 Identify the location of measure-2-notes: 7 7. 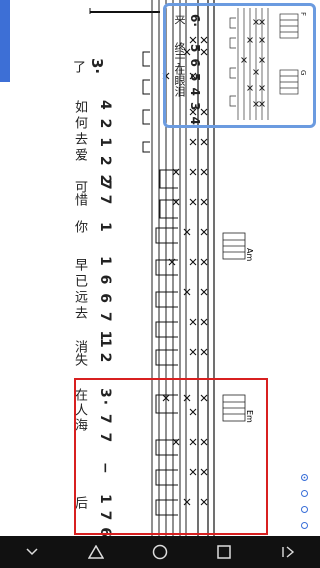
(105, 192).